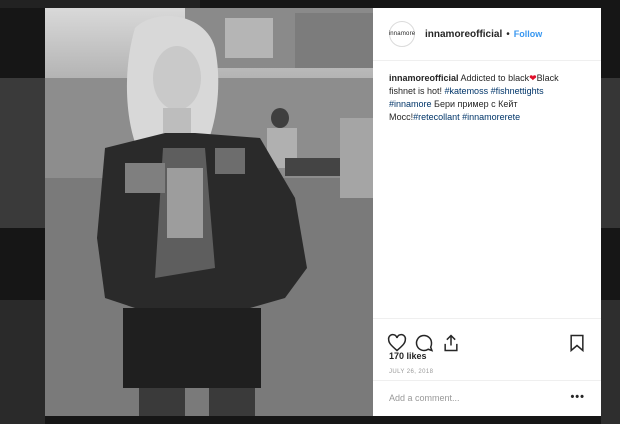  I want to click on follow-button: Follow, so click(528, 34).